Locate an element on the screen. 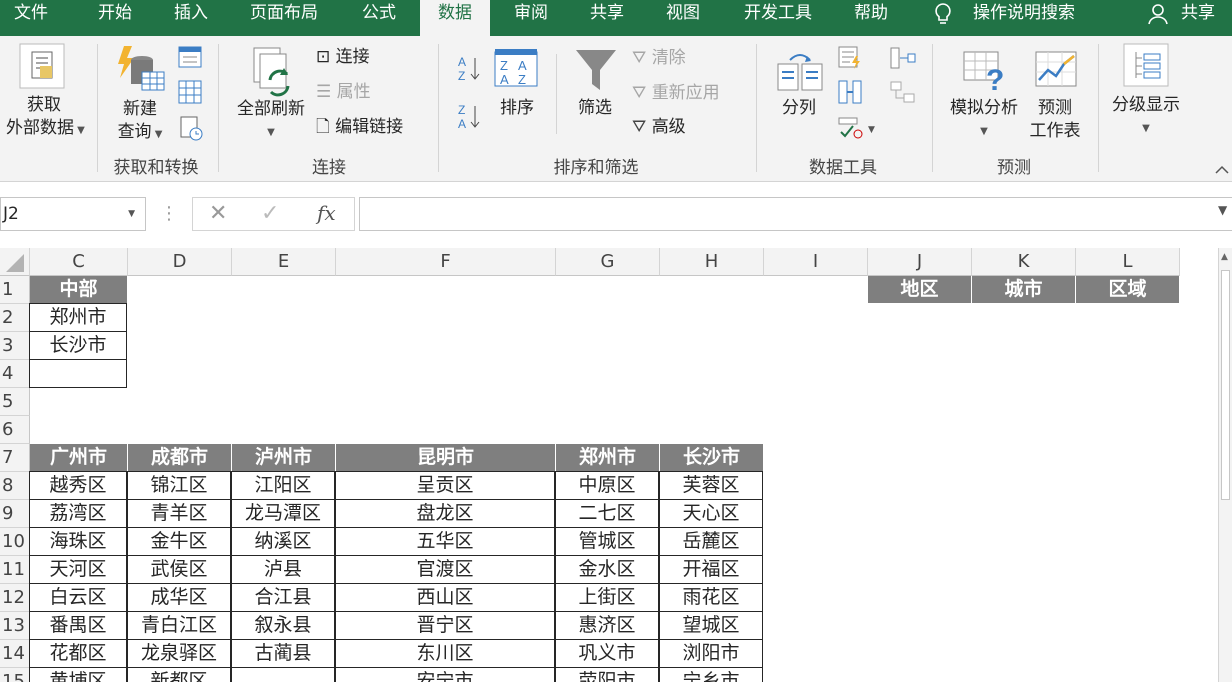 This screenshot has width=1232, height=682. cell-e15 is located at coordinates (283, 674).